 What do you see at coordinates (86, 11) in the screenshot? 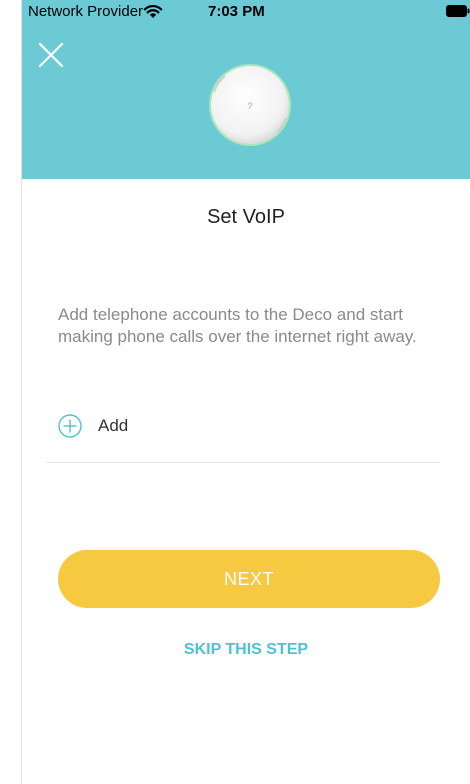
I see `network-provider: Network Provider` at bounding box center [86, 11].